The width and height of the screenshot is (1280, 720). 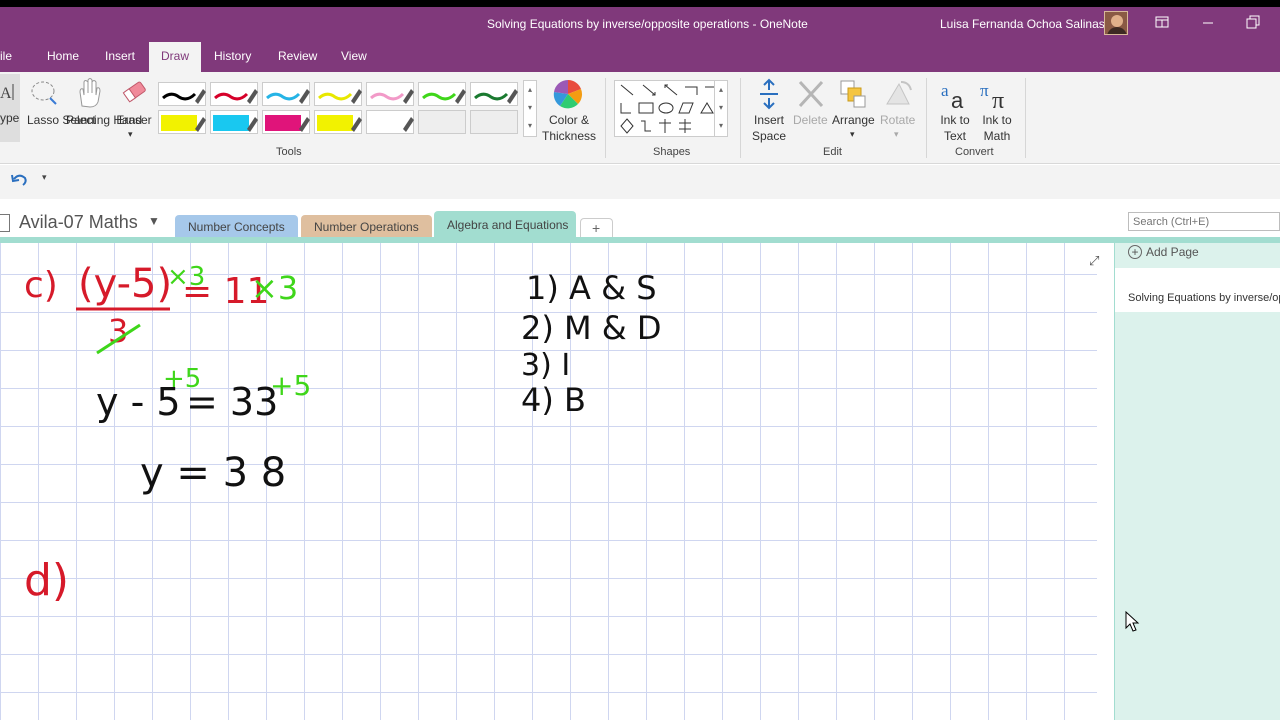 What do you see at coordinates (130, 134) in the screenshot?
I see `eraser-dropdown-icon: ▾` at bounding box center [130, 134].